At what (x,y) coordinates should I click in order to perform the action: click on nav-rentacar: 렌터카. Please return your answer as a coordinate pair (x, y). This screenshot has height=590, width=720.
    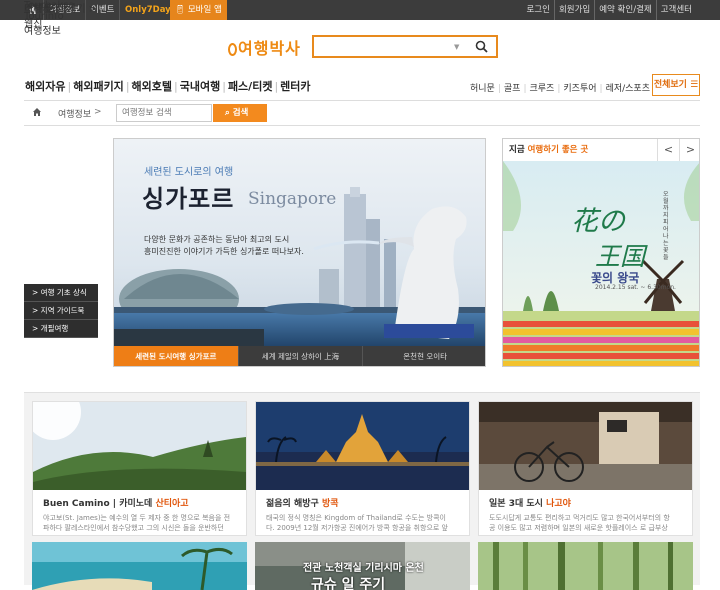
    Looking at the image, I should click on (295, 86).